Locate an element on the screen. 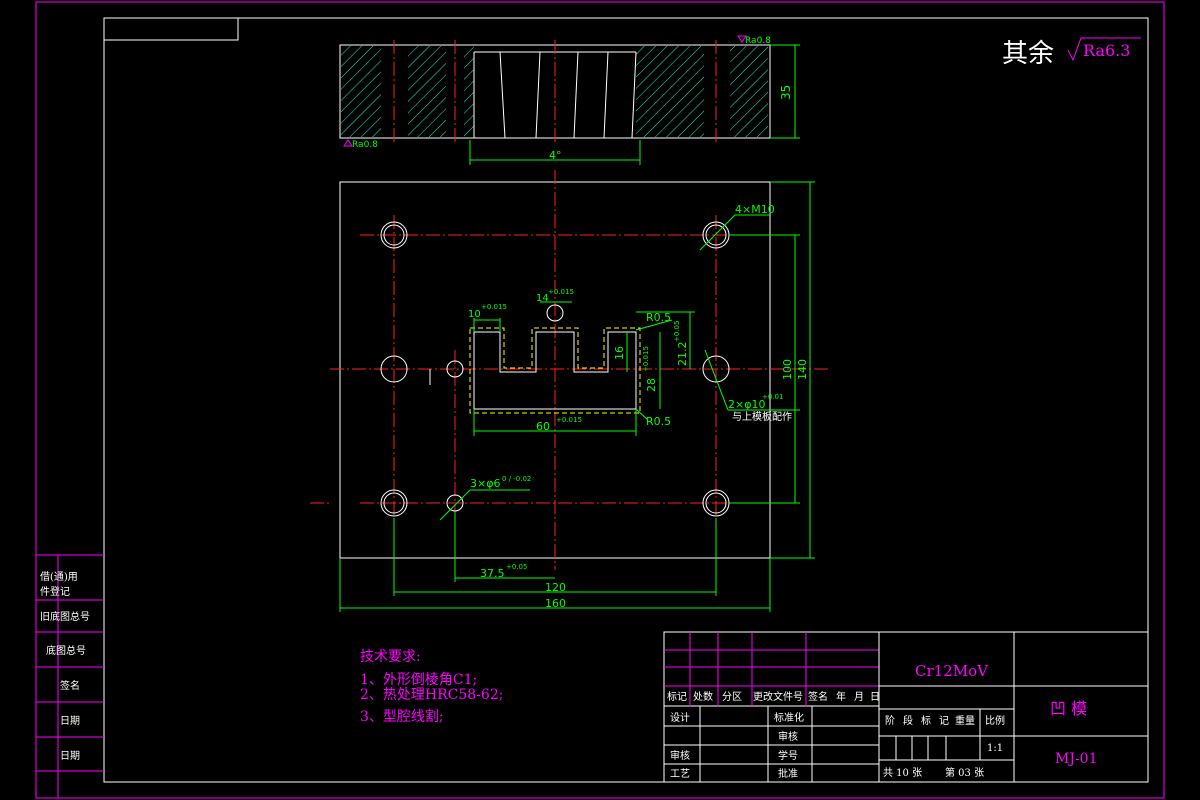 Image resolution: width=1200 pixels, height=800 pixels. surface-roughness: Ra6.3 is located at coordinates (1106, 50).